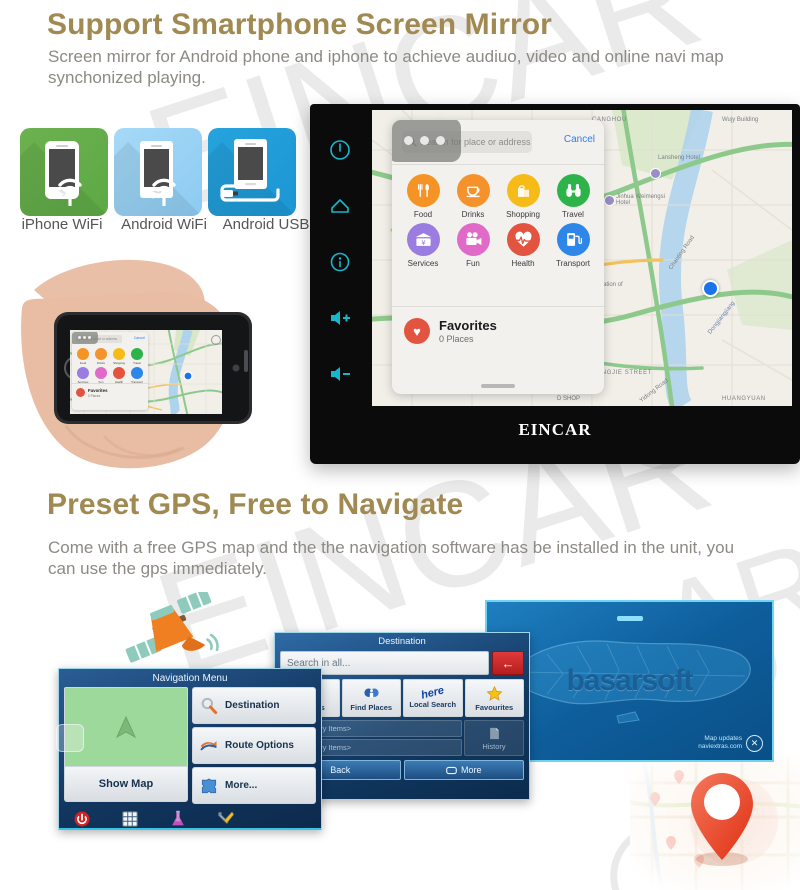 Image resolution: width=800 pixels, height=890 pixels. Describe the element at coordinates (579, 139) in the screenshot. I see `cancel-button: Cancel` at that location.